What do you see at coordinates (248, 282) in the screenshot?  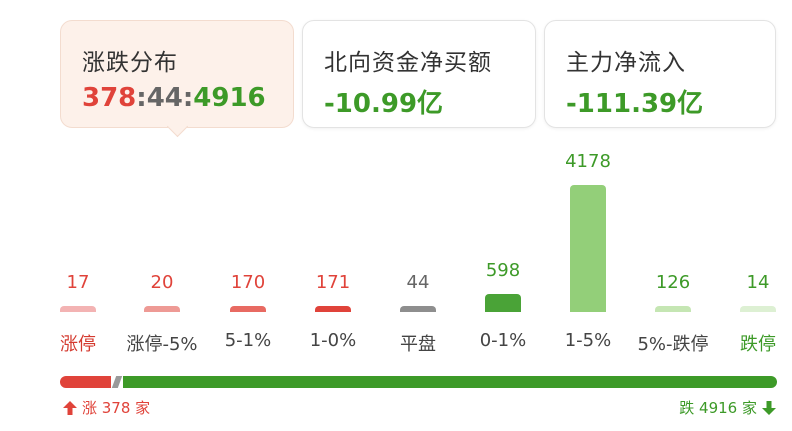 I see `column-count: 170` at bounding box center [248, 282].